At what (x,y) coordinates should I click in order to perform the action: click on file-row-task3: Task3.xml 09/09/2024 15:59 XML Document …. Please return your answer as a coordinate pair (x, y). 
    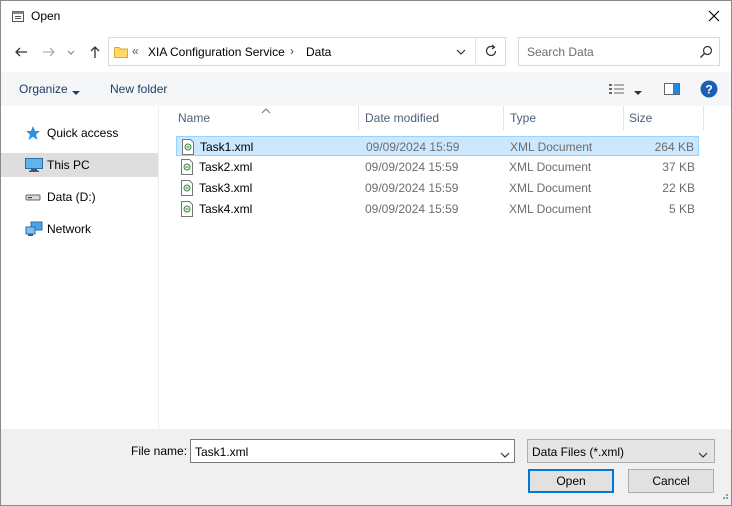
    Looking at the image, I should click on (437, 188).